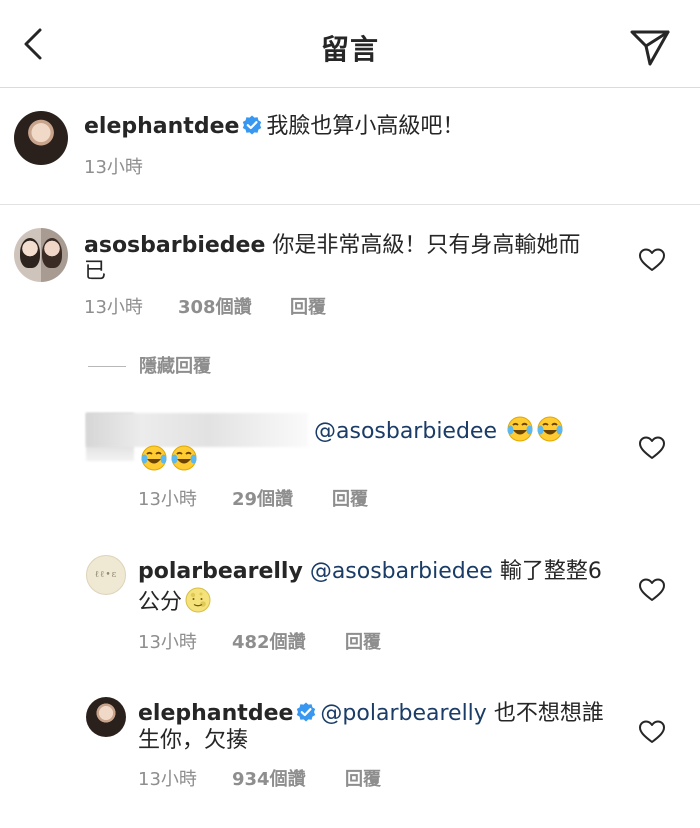 Image resolution: width=700 pixels, height=828 pixels. What do you see at coordinates (215, 306) in the screenshot?
I see `comment-likes: 308個讚` at bounding box center [215, 306].